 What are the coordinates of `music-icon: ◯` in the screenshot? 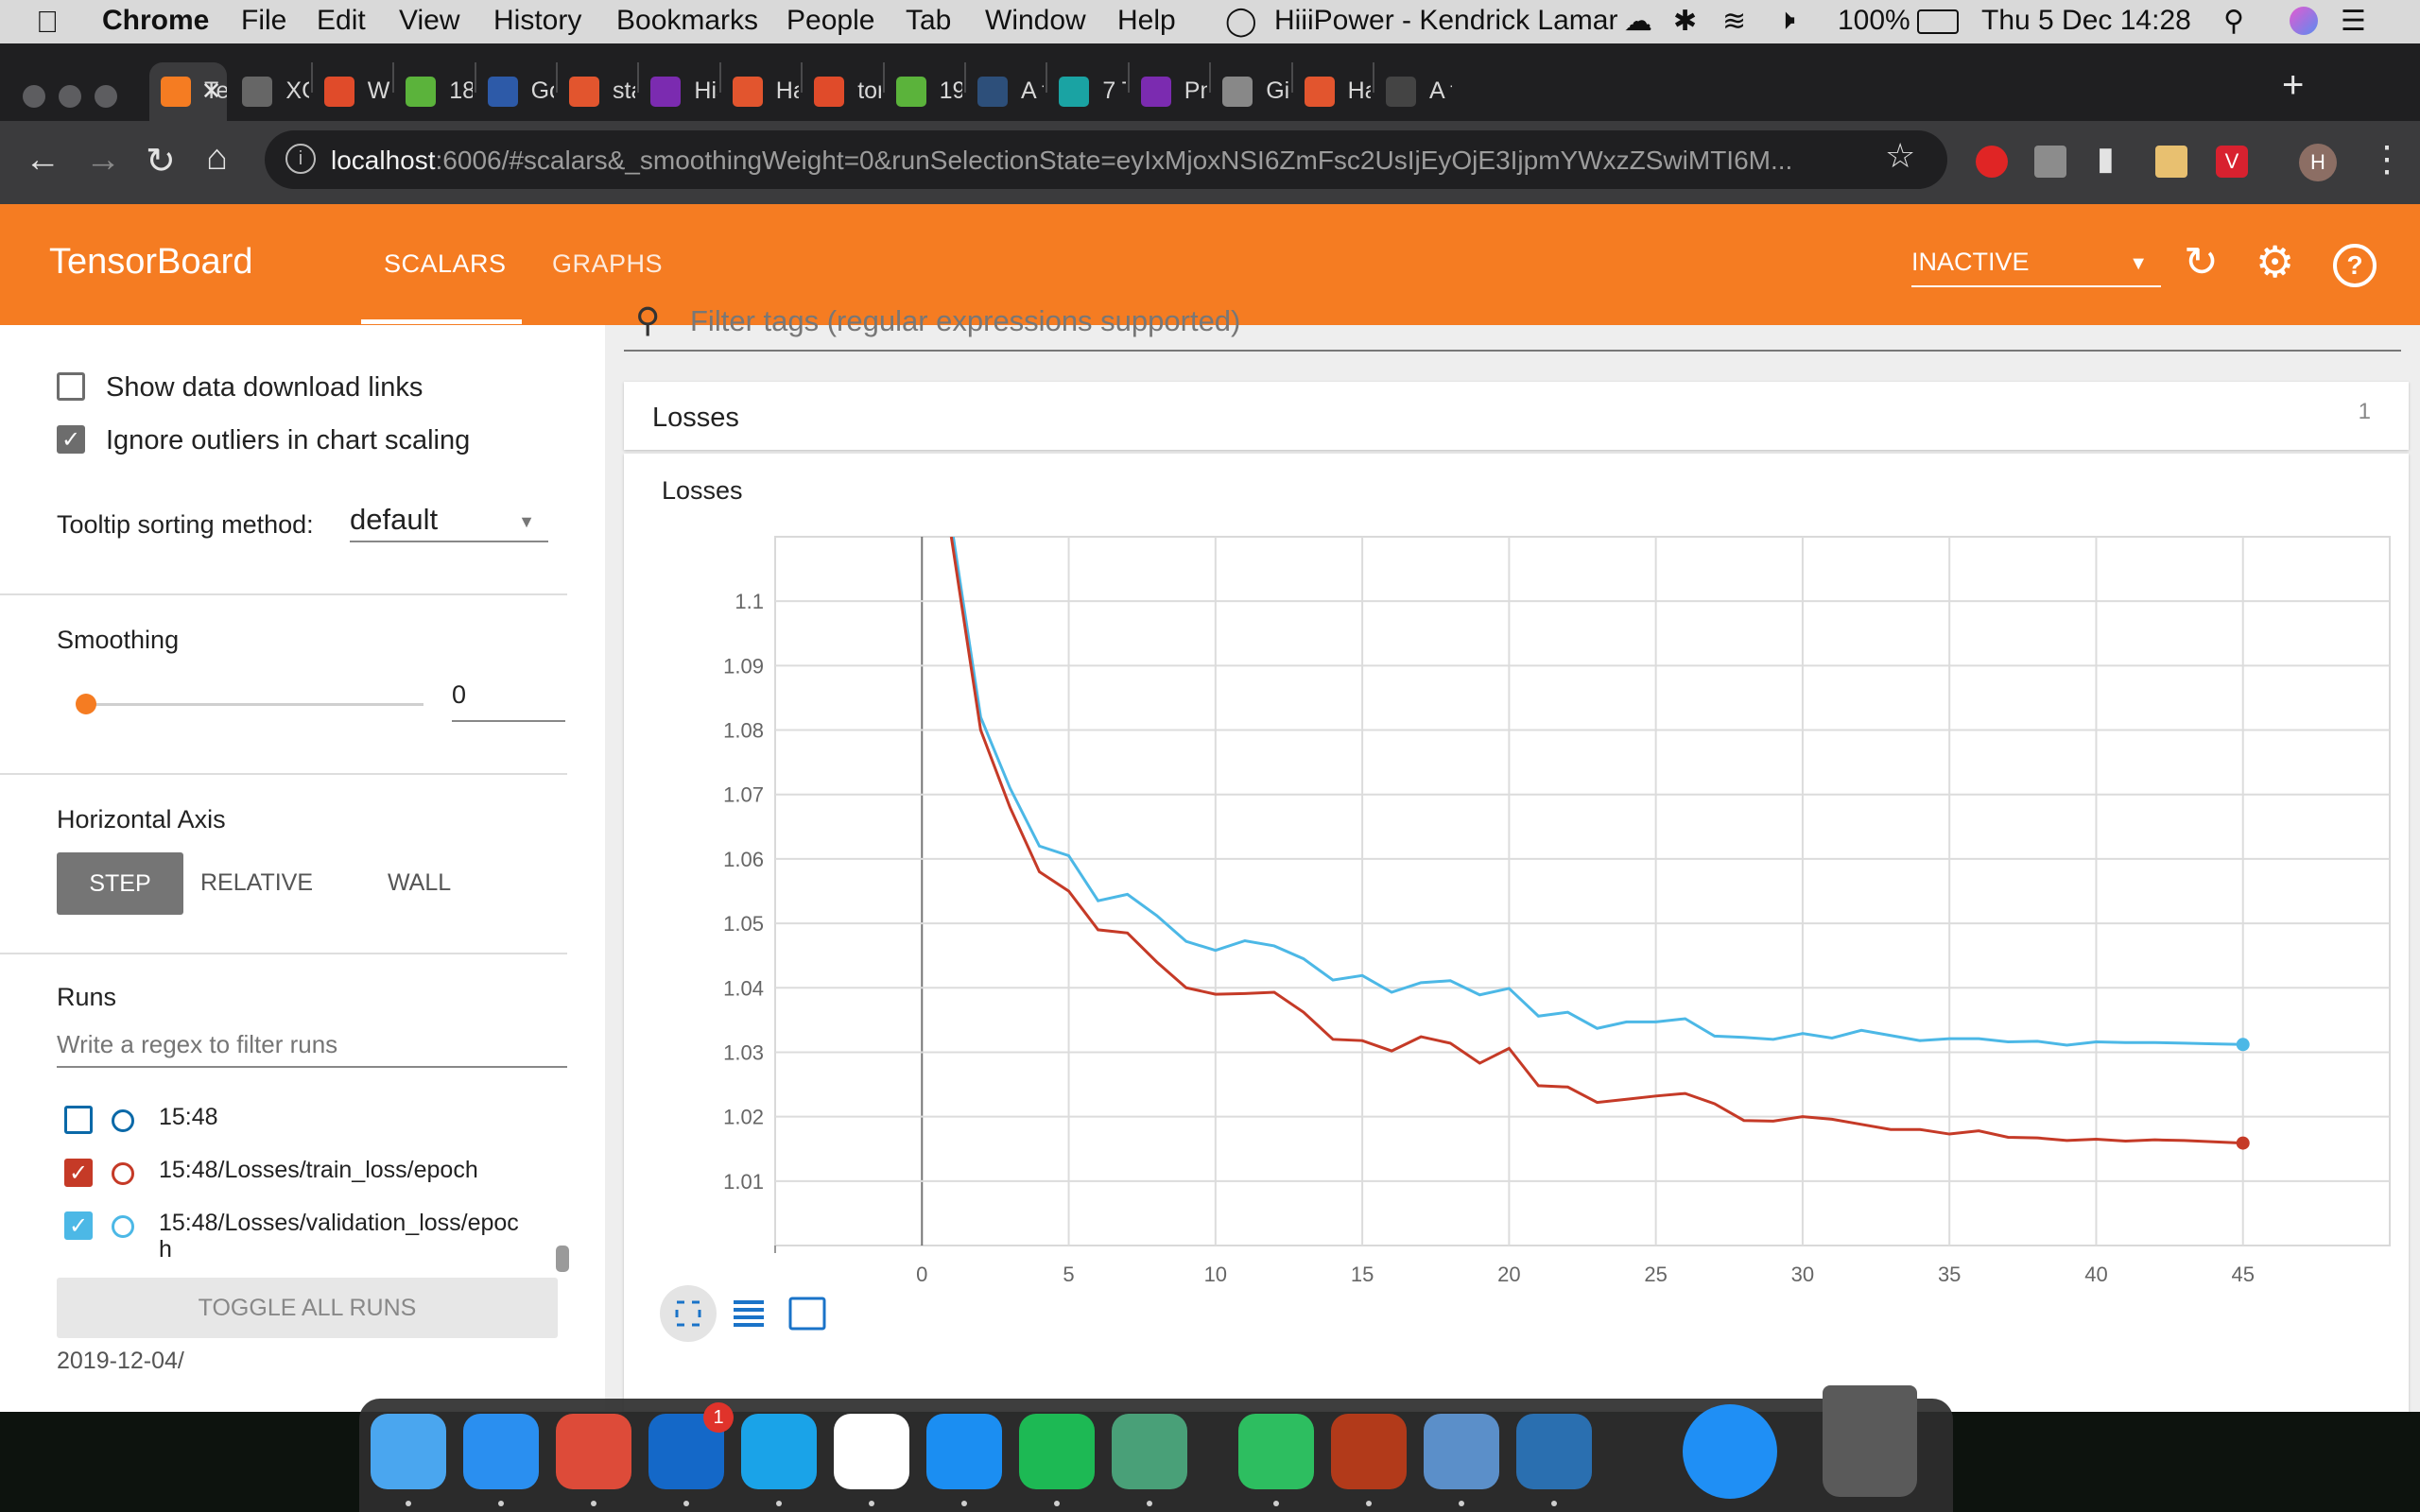 It's located at (1241, 21).